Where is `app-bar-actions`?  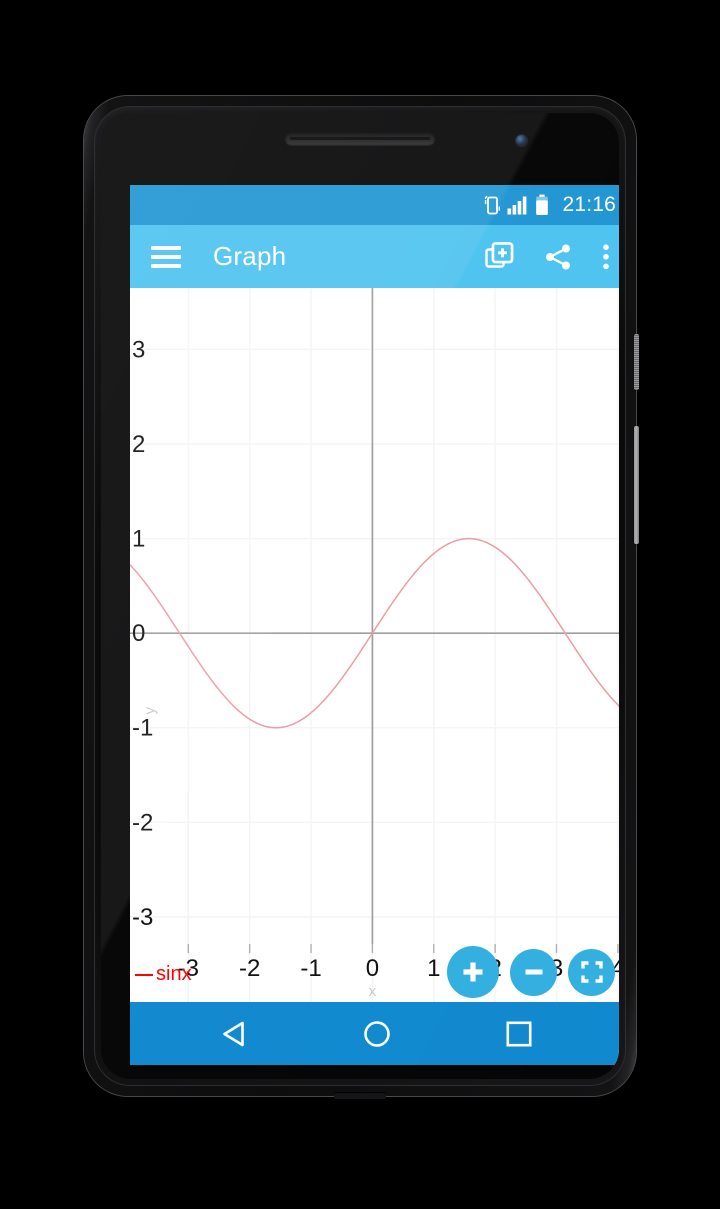 app-bar-actions is located at coordinates (547, 256).